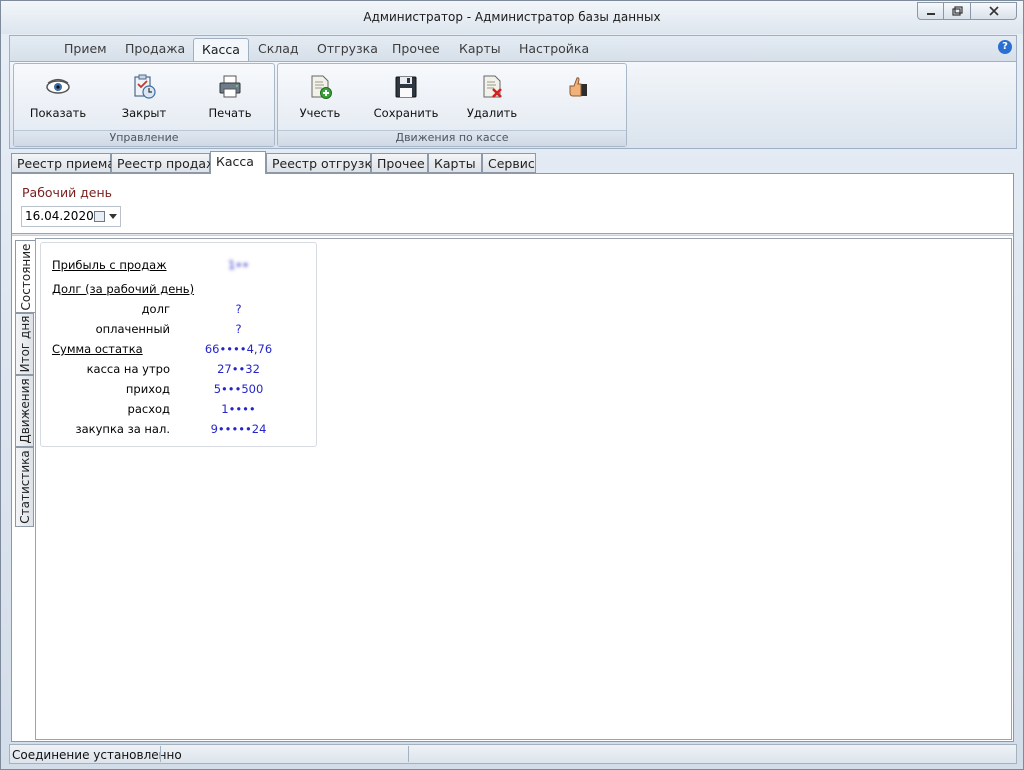  I want to click on close-window-button, so click(994, 11).